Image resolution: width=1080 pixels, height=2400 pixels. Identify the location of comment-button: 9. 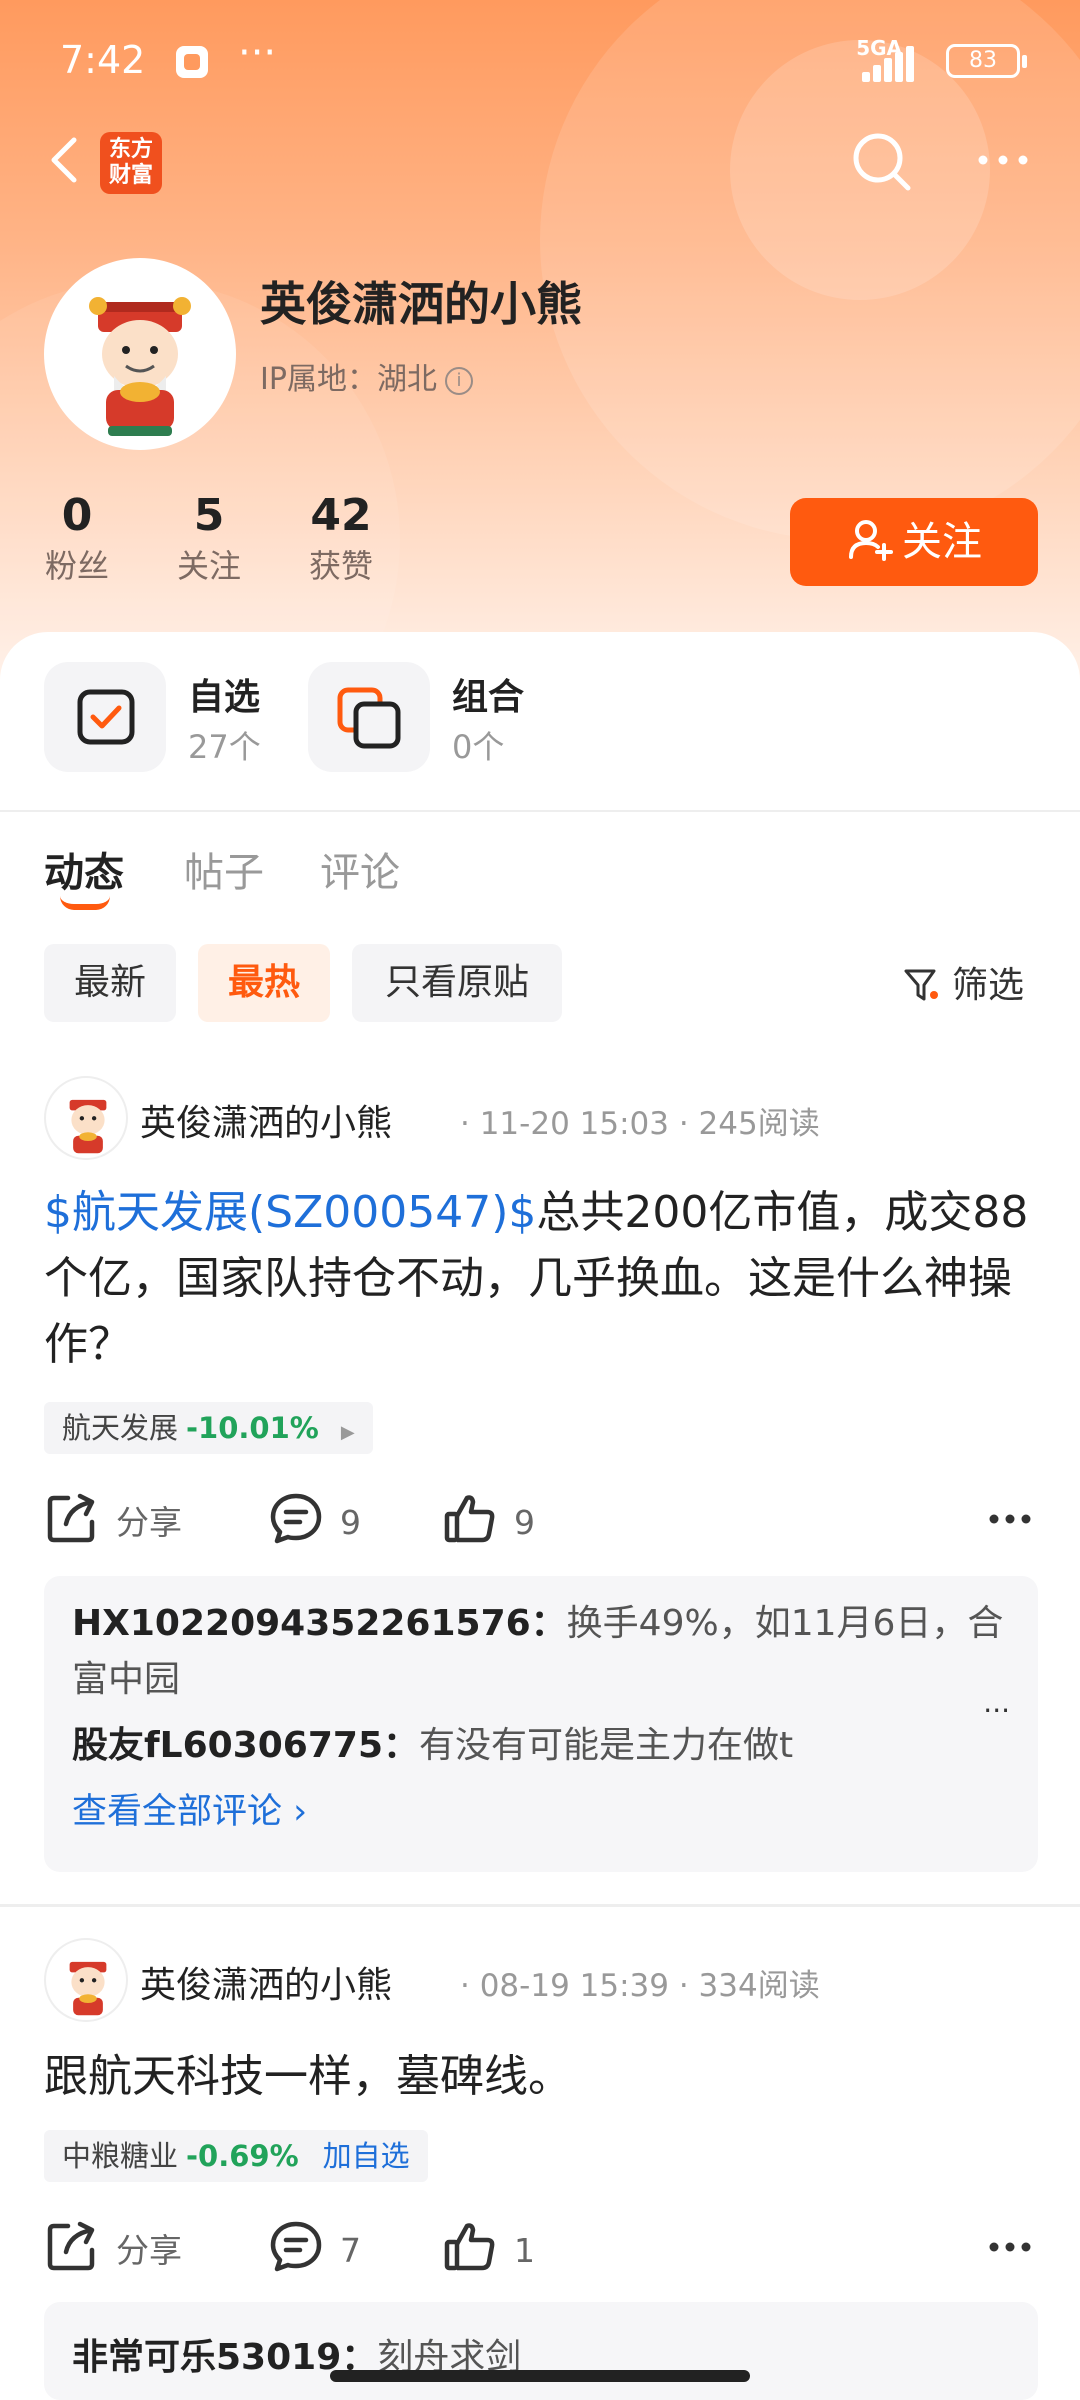
(314, 1518).